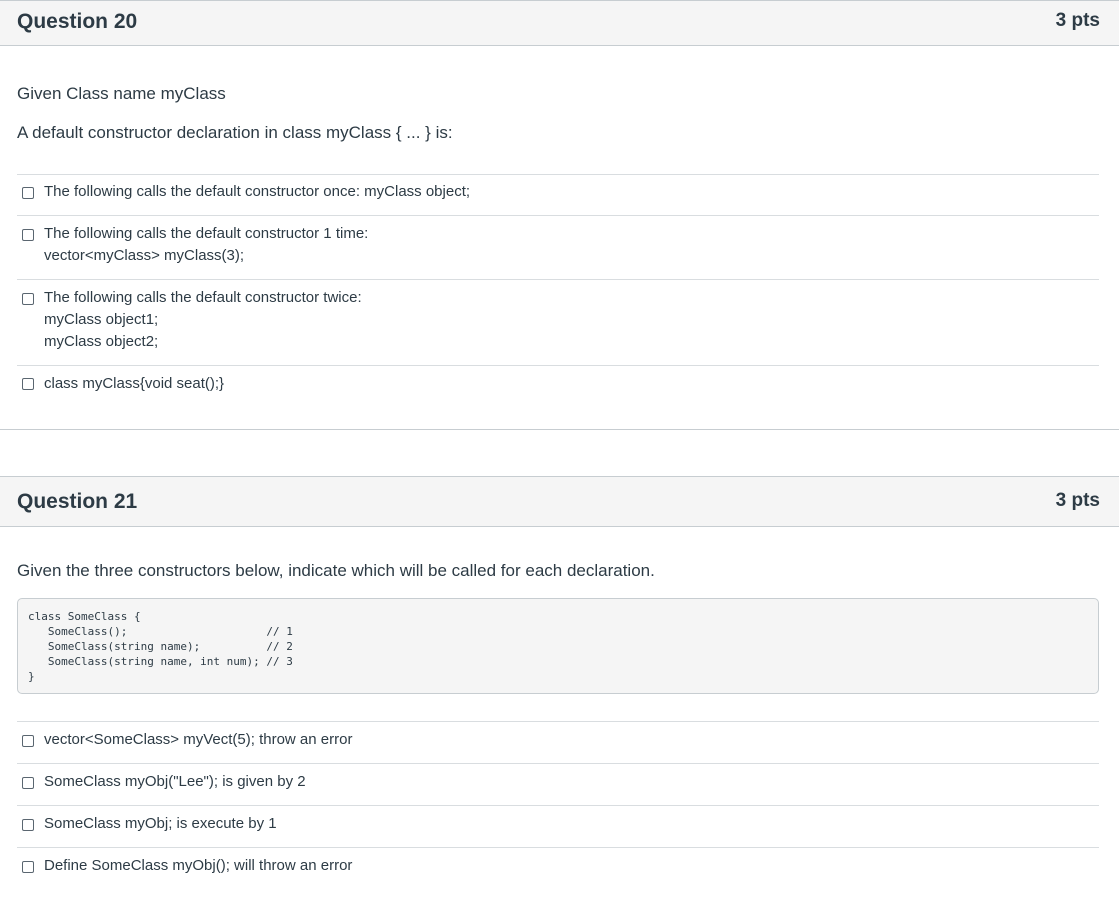  Describe the element at coordinates (77, 21) in the screenshot. I see `question-title: Question 20` at that location.